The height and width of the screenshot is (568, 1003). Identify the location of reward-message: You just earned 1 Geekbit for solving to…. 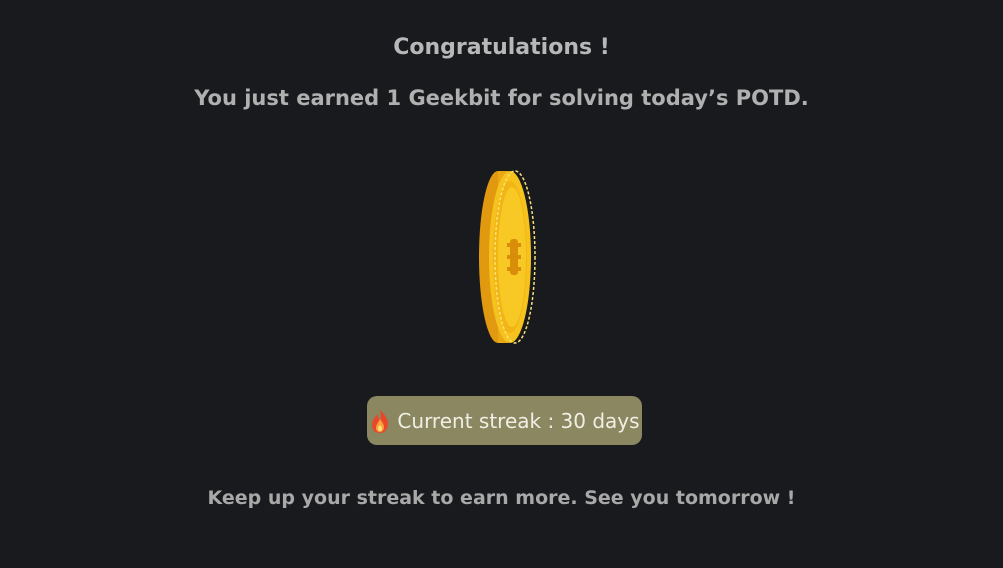
(501, 98).